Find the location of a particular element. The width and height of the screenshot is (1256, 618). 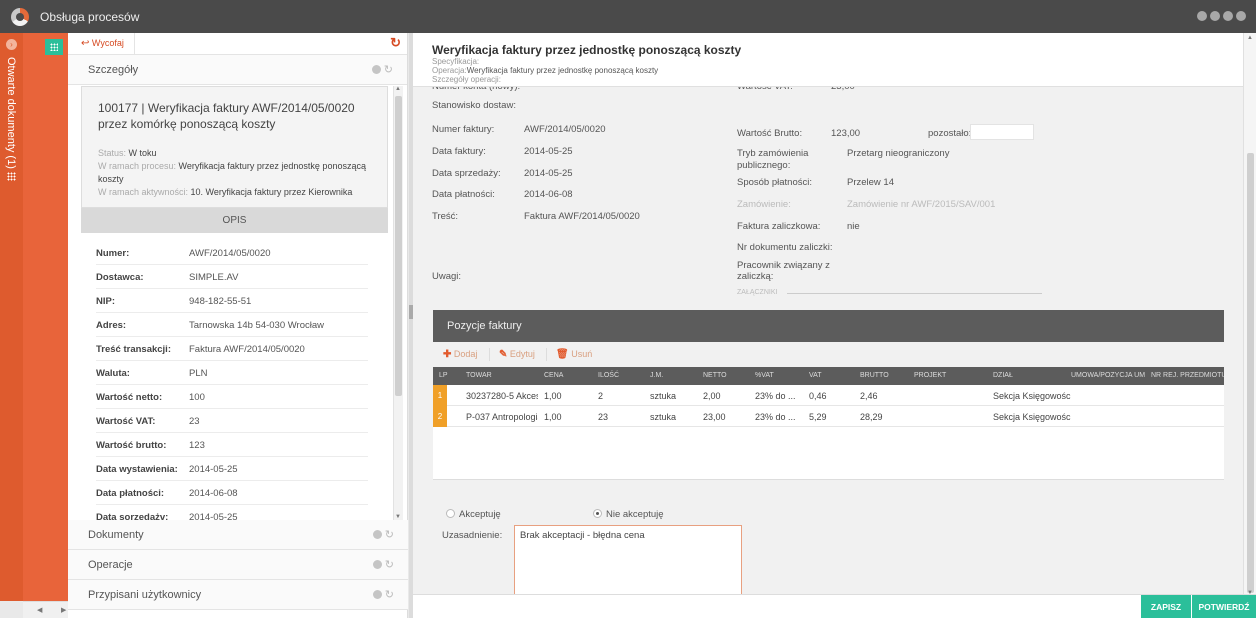

row-number: 2 is located at coordinates (440, 416).